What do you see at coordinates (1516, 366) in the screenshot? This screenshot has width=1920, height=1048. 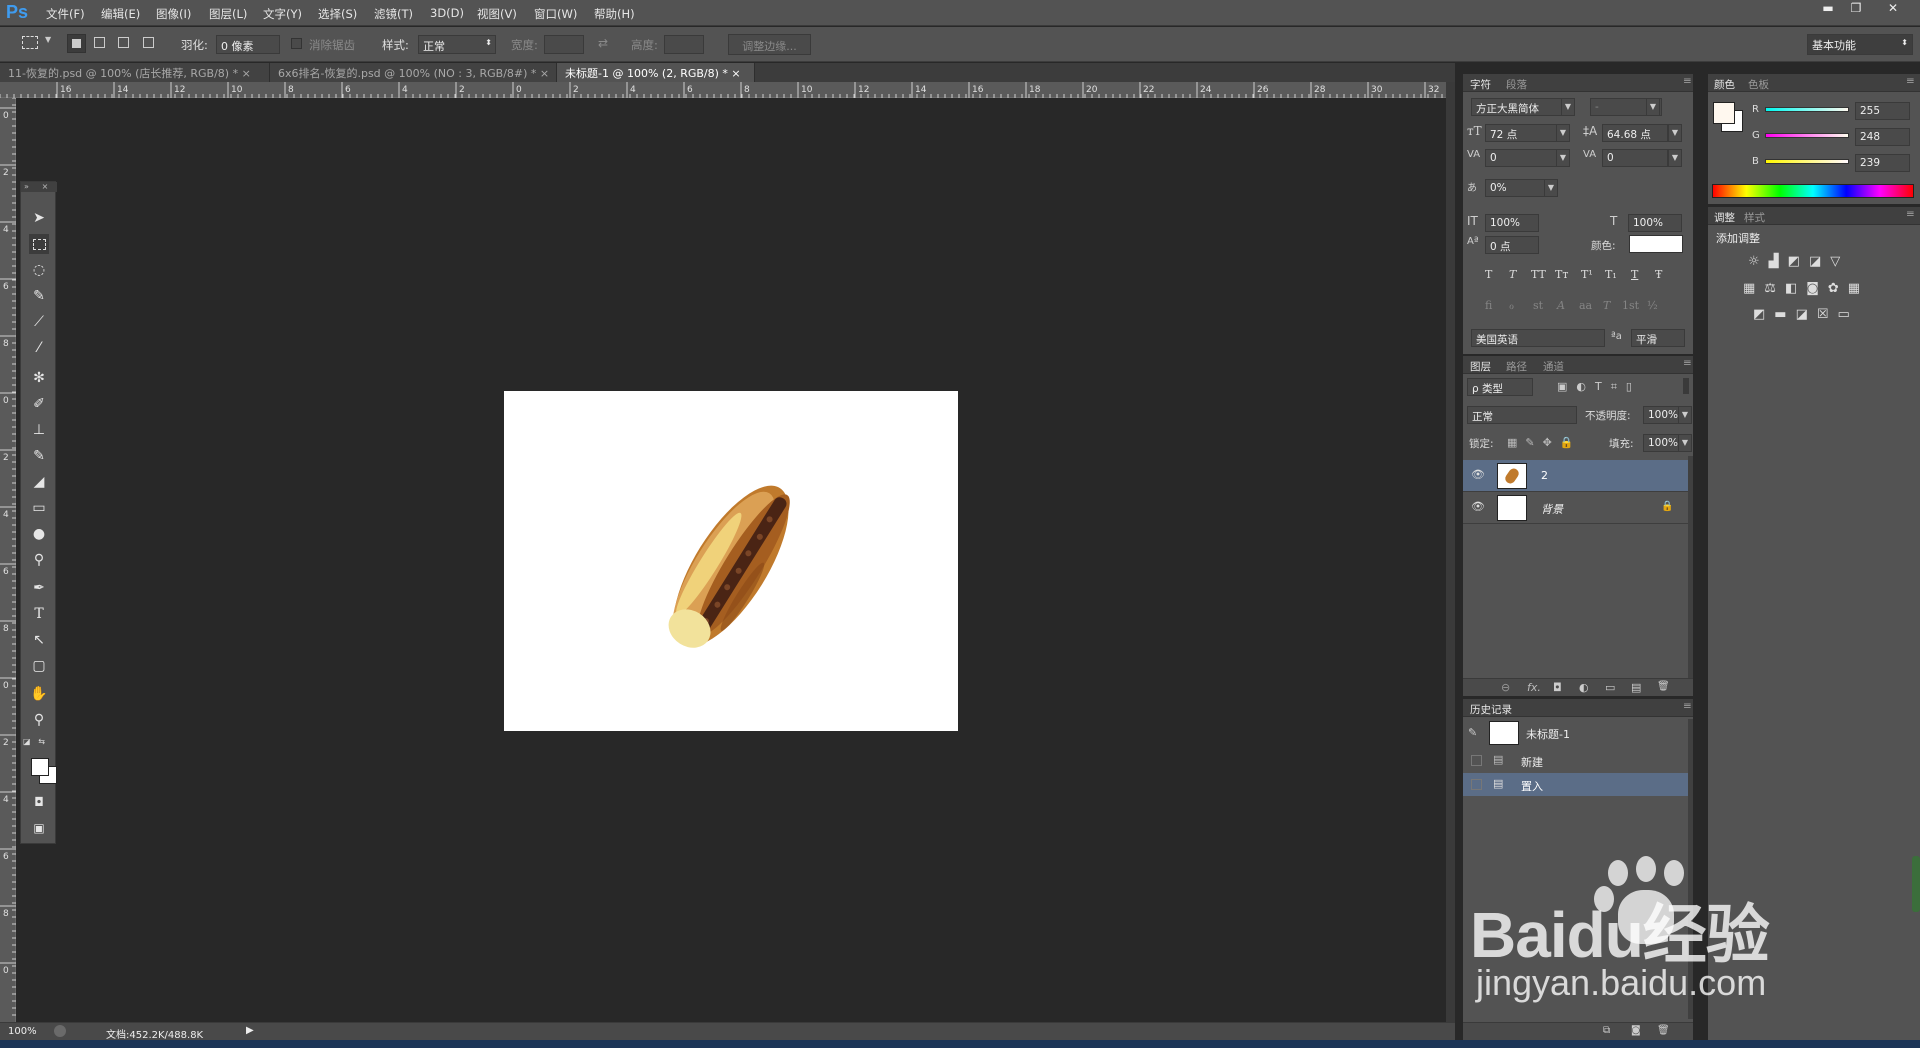 I see `tab-paths: 路径` at bounding box center [1516, 366].